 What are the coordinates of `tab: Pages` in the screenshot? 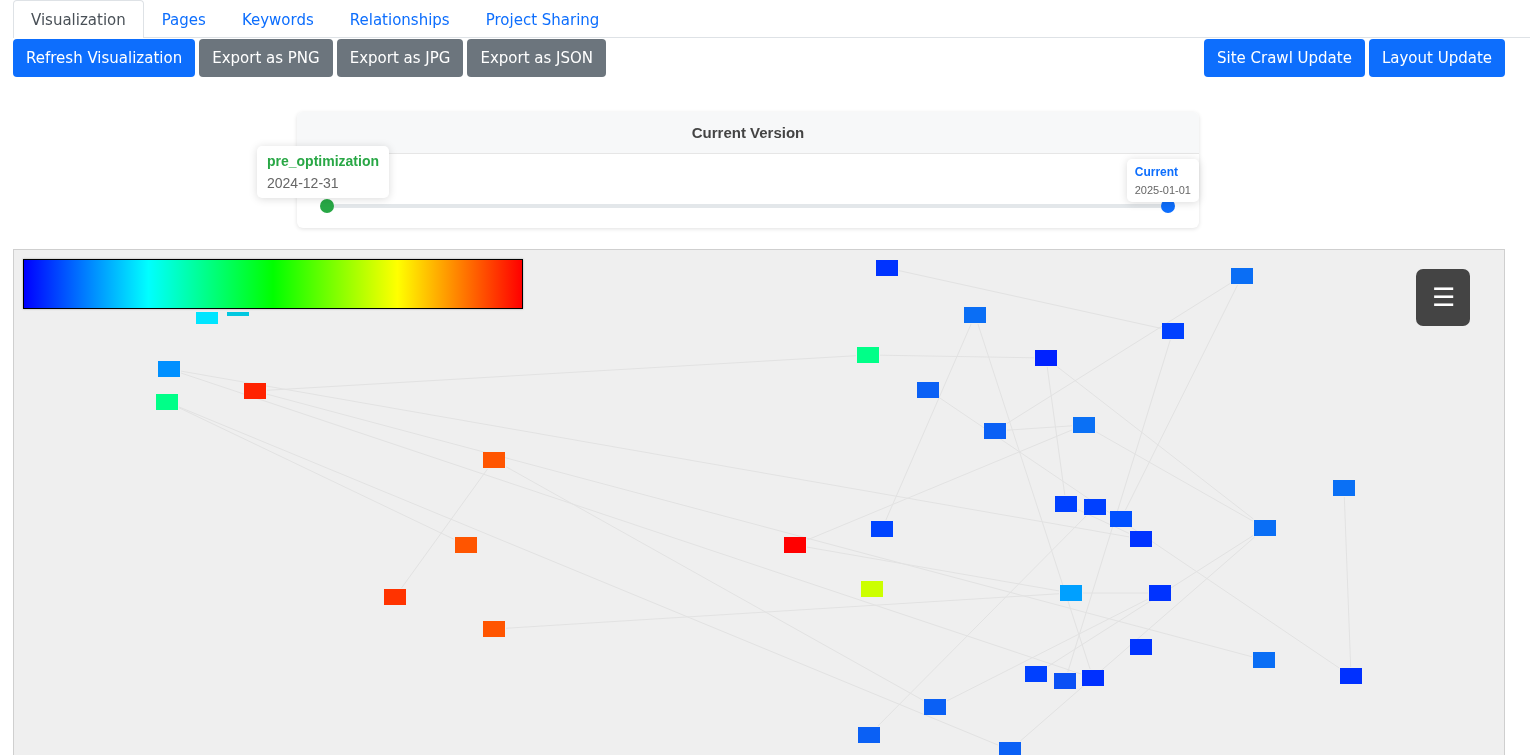 It's located at (183, 19).